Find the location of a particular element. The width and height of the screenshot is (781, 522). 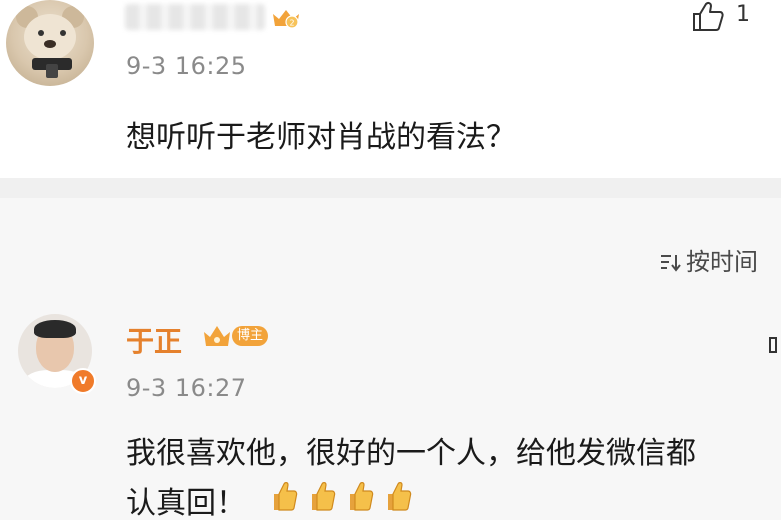

bear-face is located at coordinates (50, 37).